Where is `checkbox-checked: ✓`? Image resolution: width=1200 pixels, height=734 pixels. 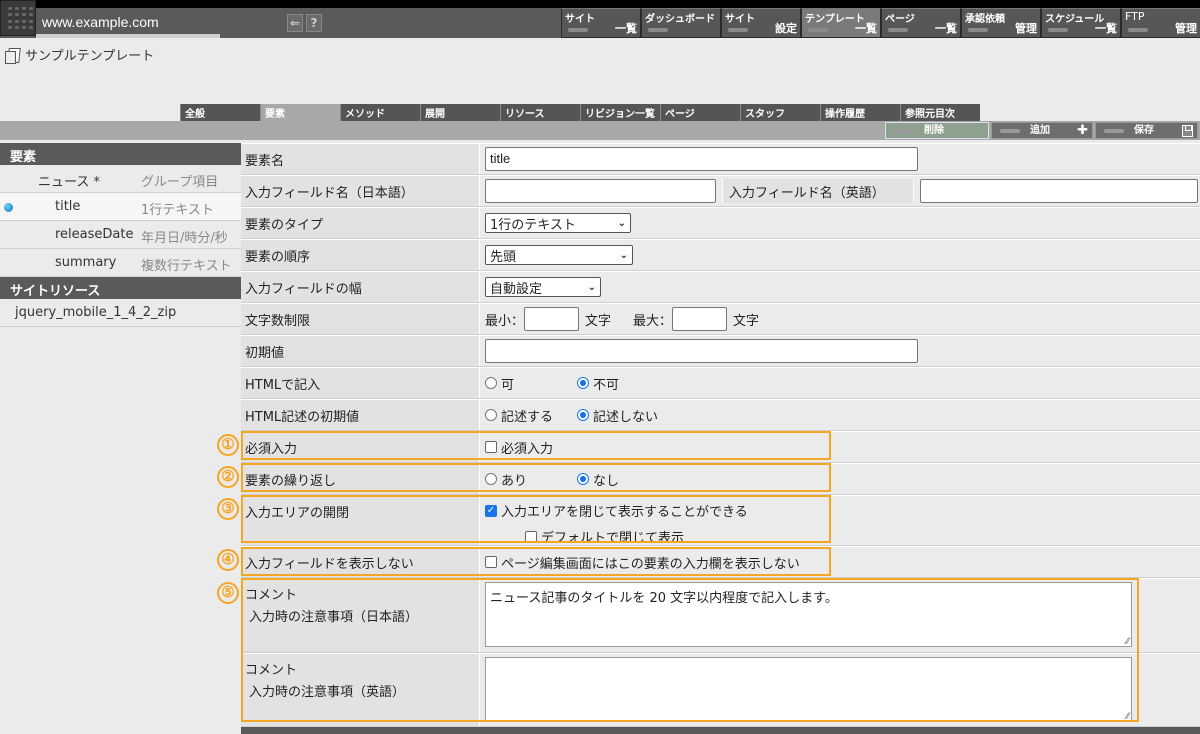
checkbox-checked: ✓ is located at coordinates (491, 510).